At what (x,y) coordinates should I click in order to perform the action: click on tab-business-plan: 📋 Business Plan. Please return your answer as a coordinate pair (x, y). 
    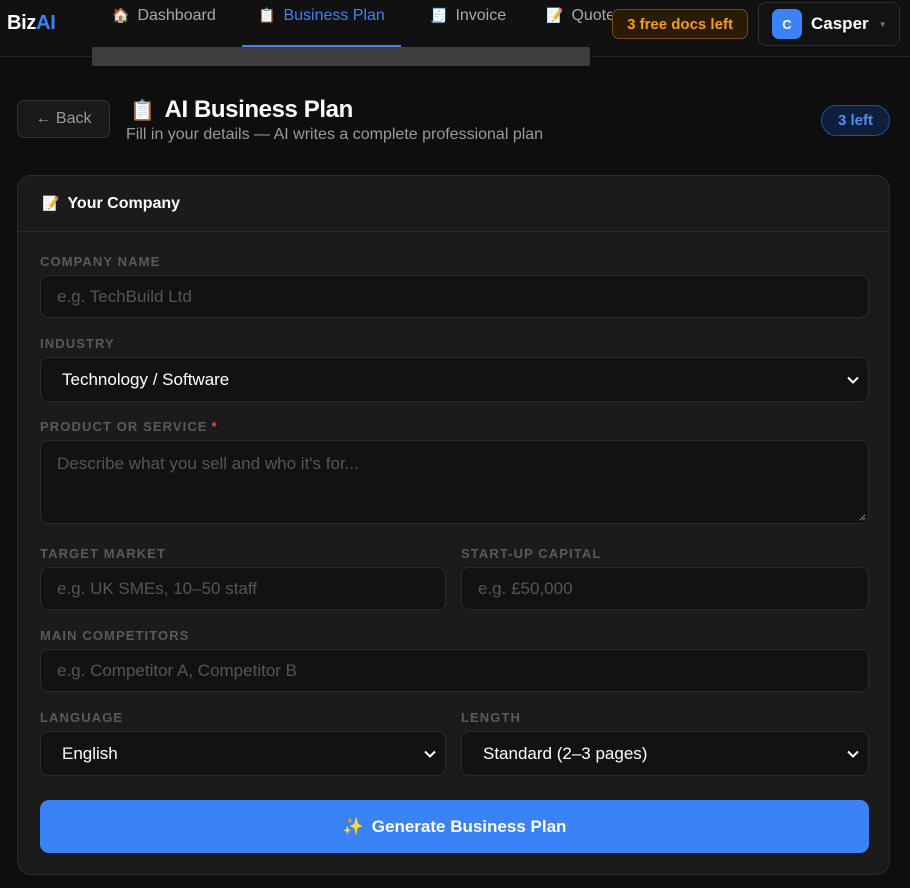
    Looking at the image, I should click on (321, 23).